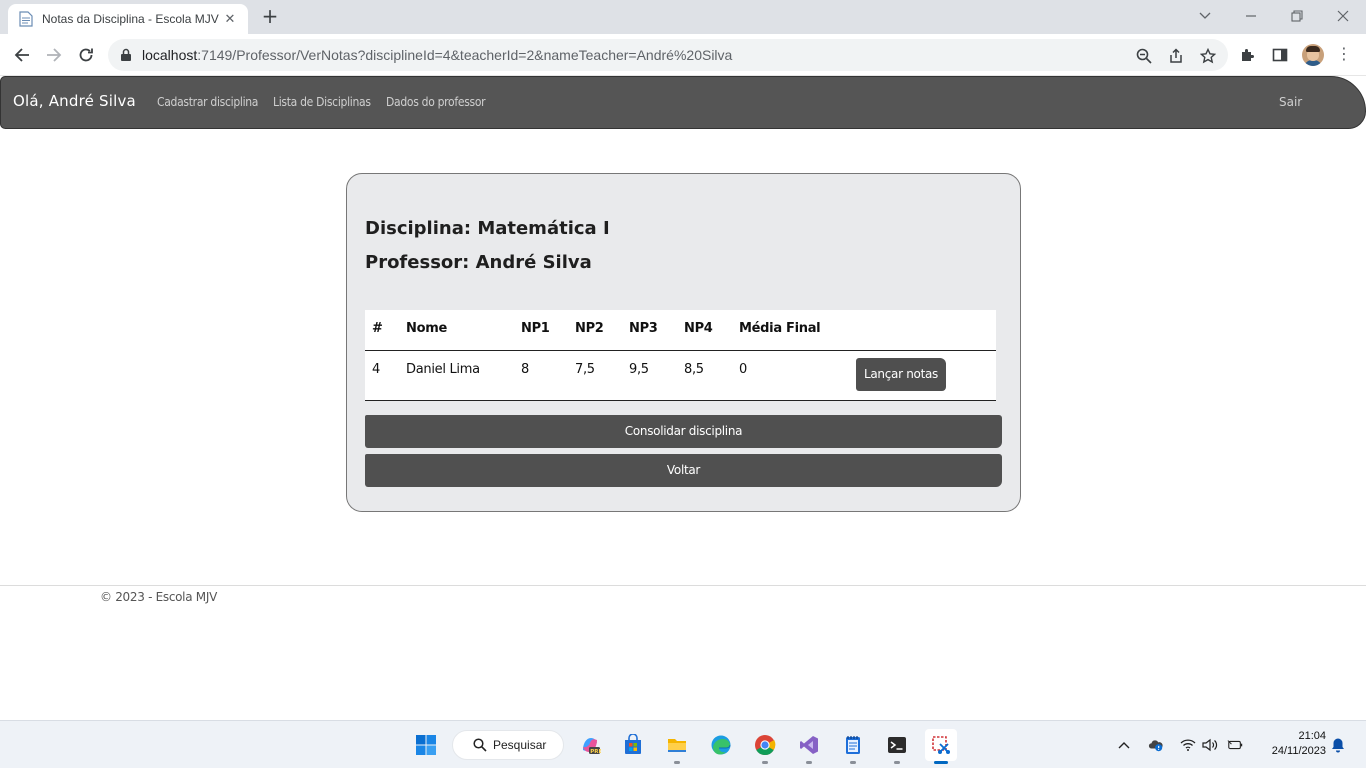 This screenshot has height=768, width=1366. Describe the element at coordinates (643, 328) in the screenshot. I see `header-np3: NP3` at that location.